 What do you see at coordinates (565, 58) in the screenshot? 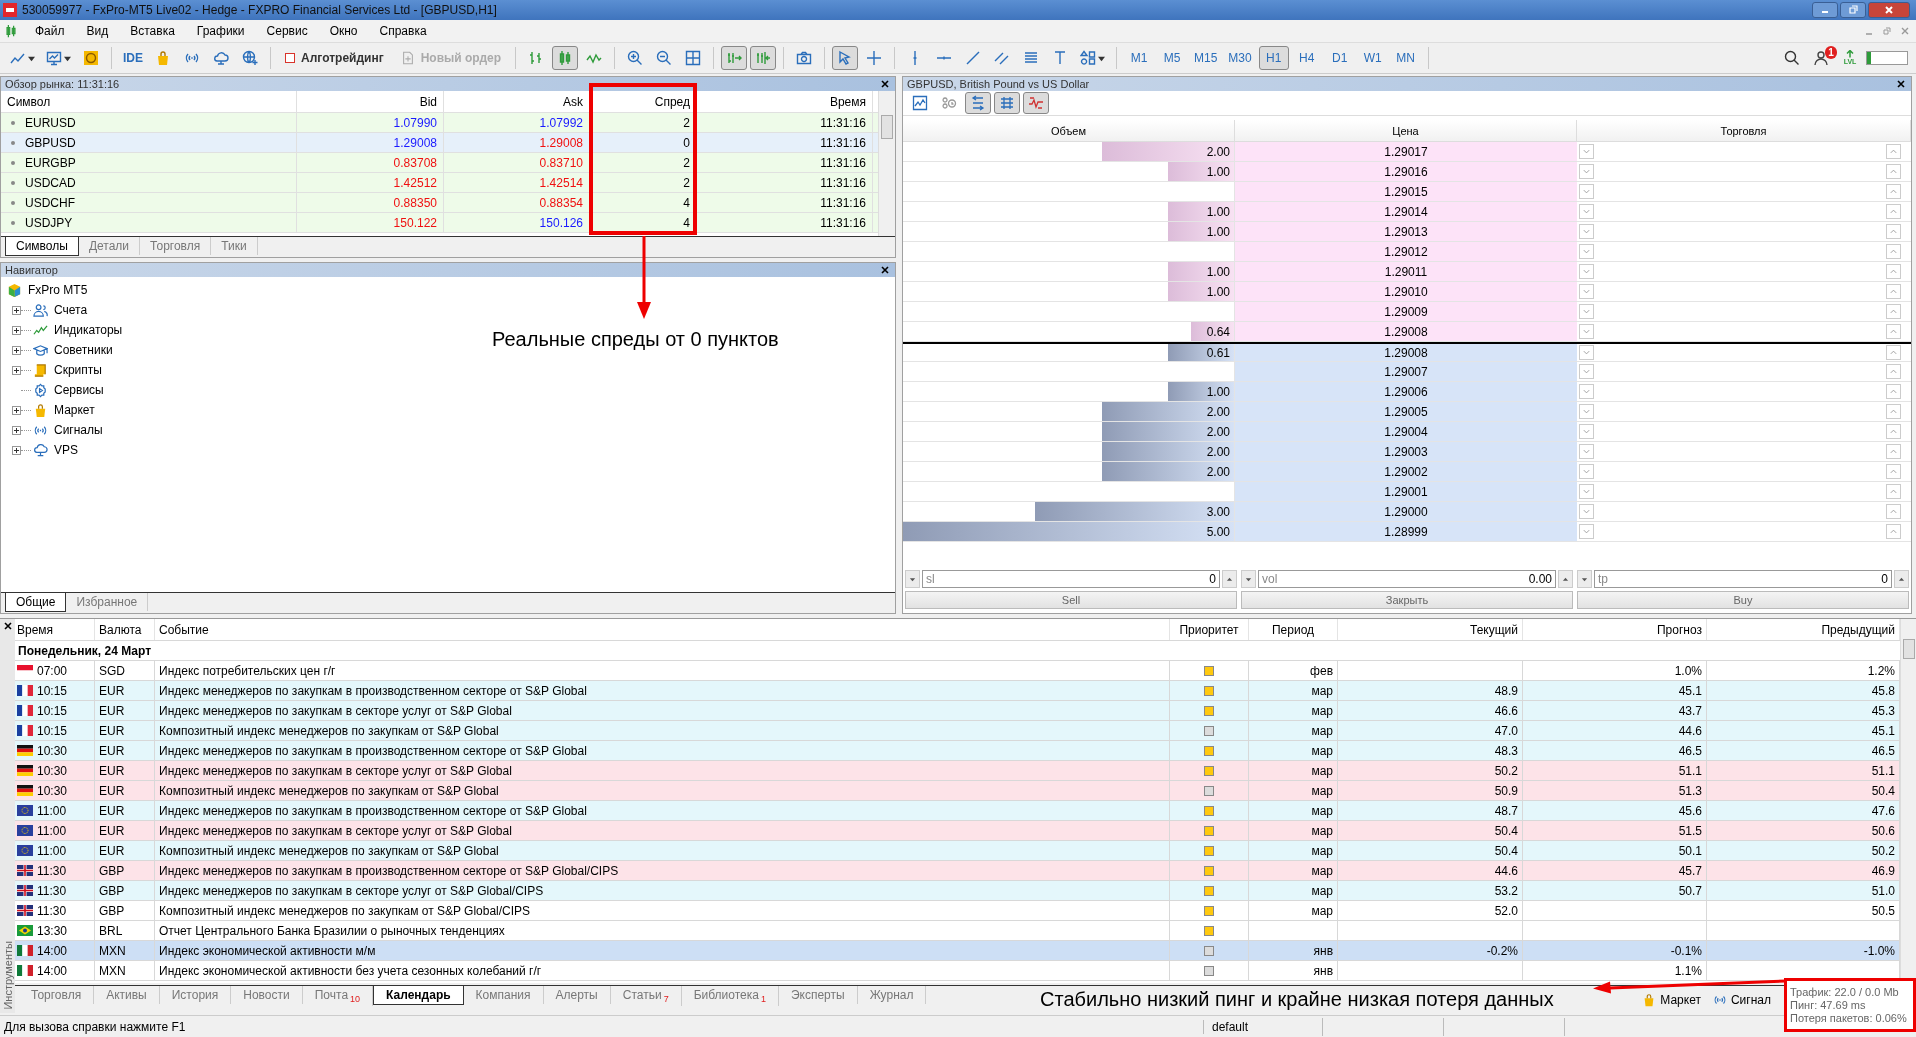
I see `candlestick-button` at bounding box center [565, 58].